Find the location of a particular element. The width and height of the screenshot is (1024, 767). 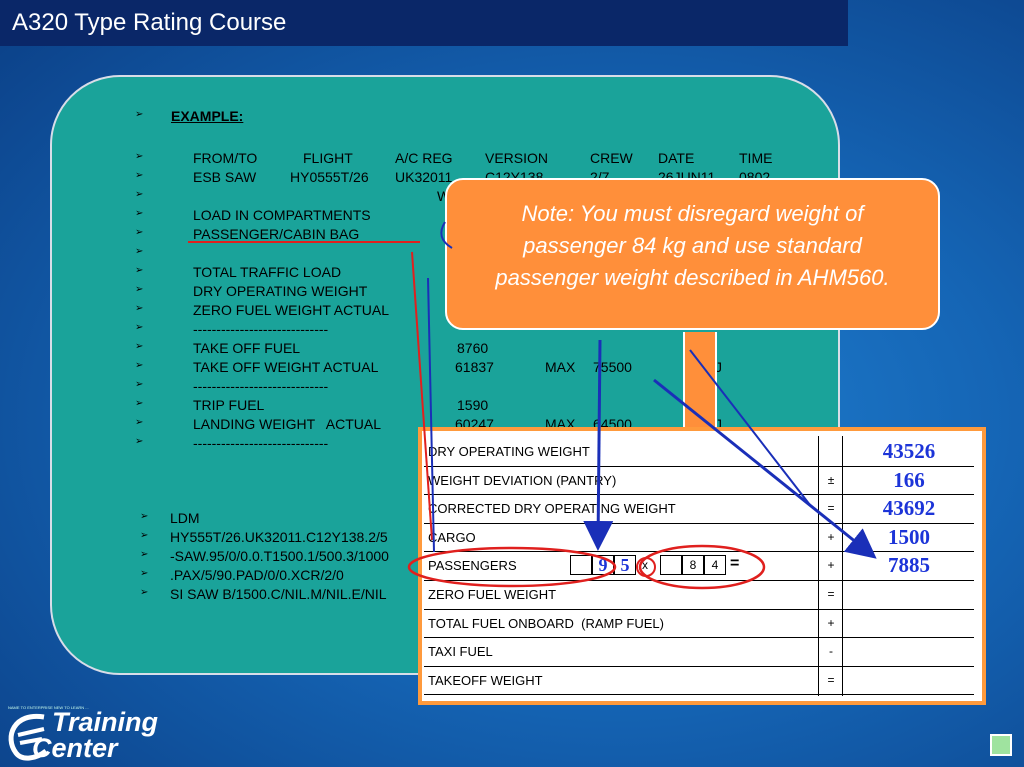

red-circle-pax-weight is located at coordinates (702, 567).